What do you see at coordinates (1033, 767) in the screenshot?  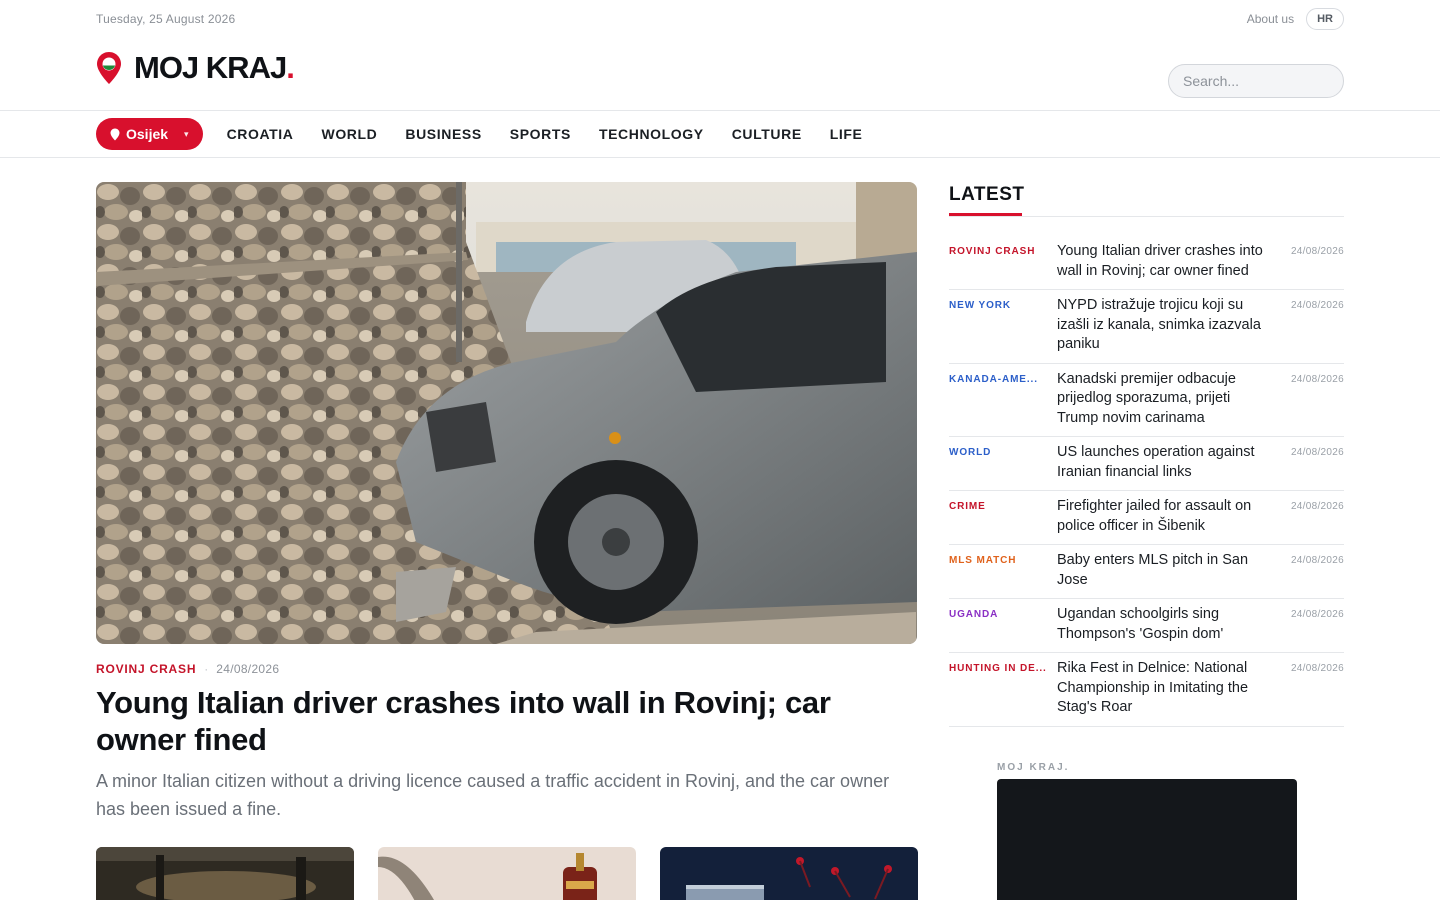 I see `ad-label: MOJ KRAJ.` at bounding box center [1033, 767].